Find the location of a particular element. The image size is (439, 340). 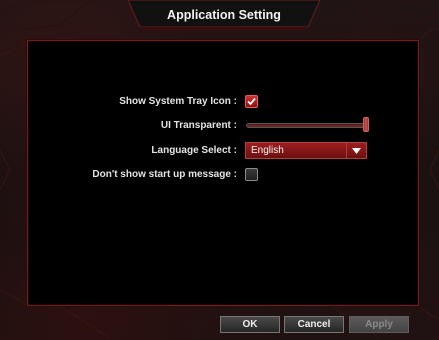

slider-fill is located at coordinates (307, 125).